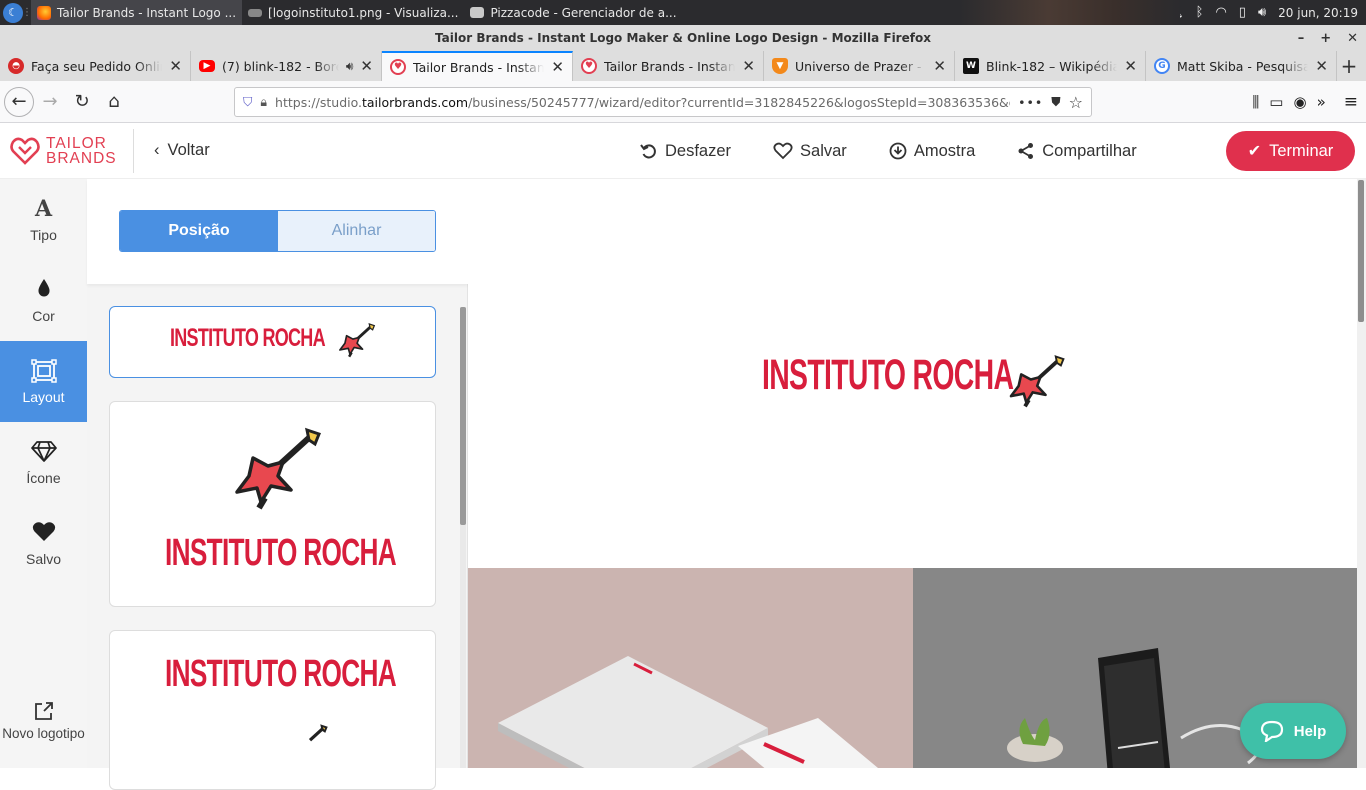 This screenshot has width=1366, height=790. Describe the element at coordinates (272, 710) in the screenshot. I see `layout-option-stacked-icon-bottom: INSTITUTO ROCHA` at that location.